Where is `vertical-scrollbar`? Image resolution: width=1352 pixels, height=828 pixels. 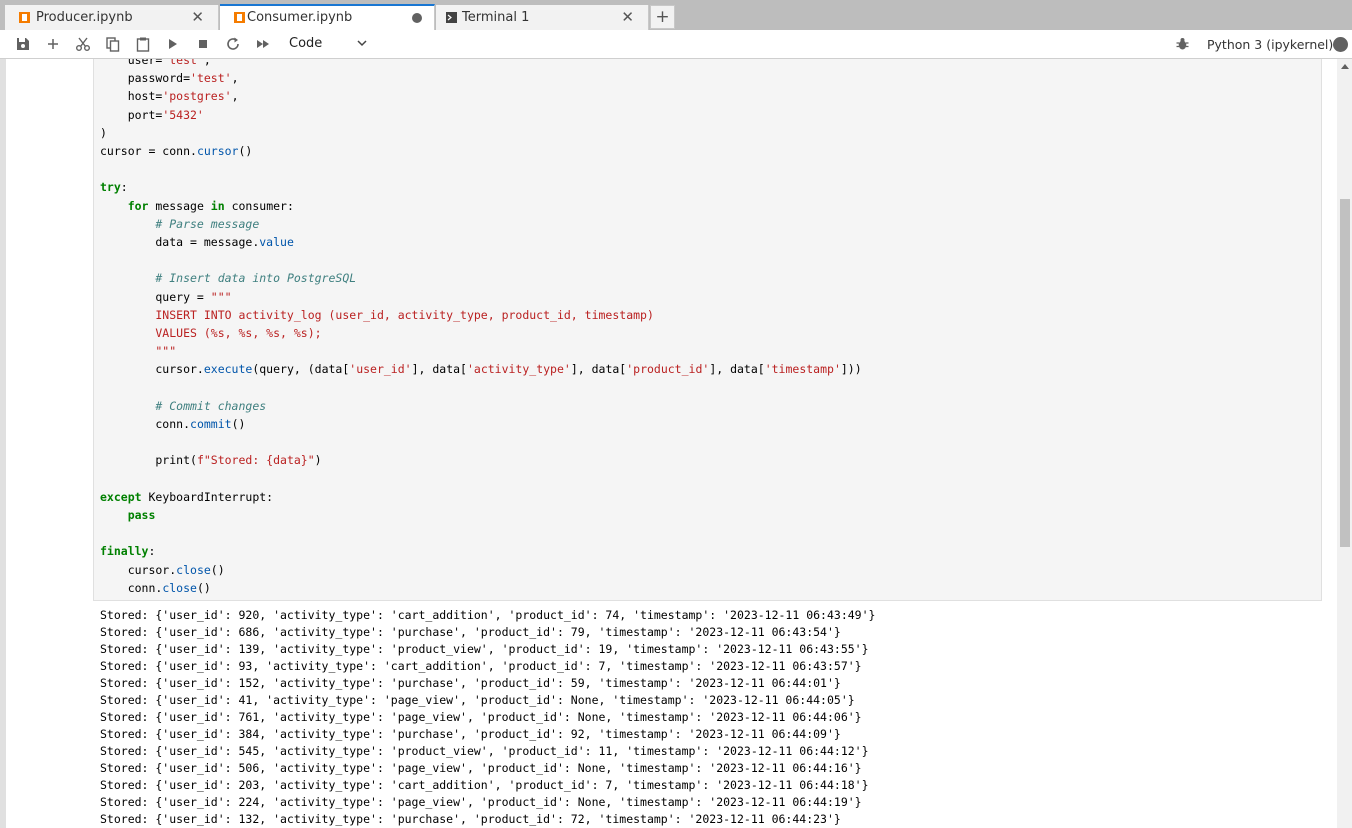 vertical-scrollbar is located at coordinates (1344, 443).